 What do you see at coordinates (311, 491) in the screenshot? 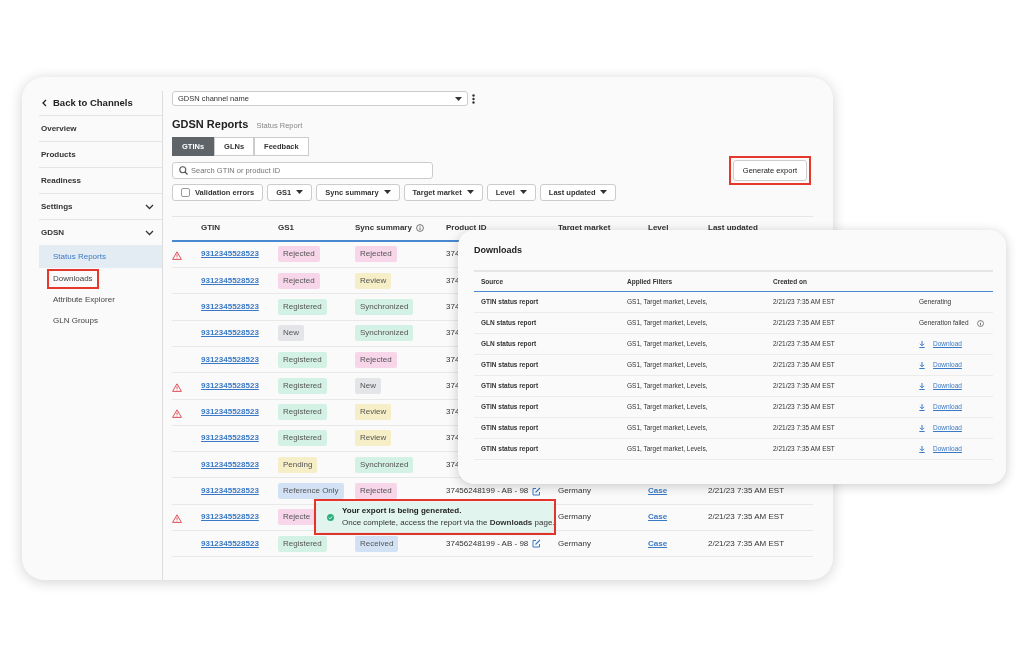
I see `status-tag: Reference Only` at bounding box center [311, 491].